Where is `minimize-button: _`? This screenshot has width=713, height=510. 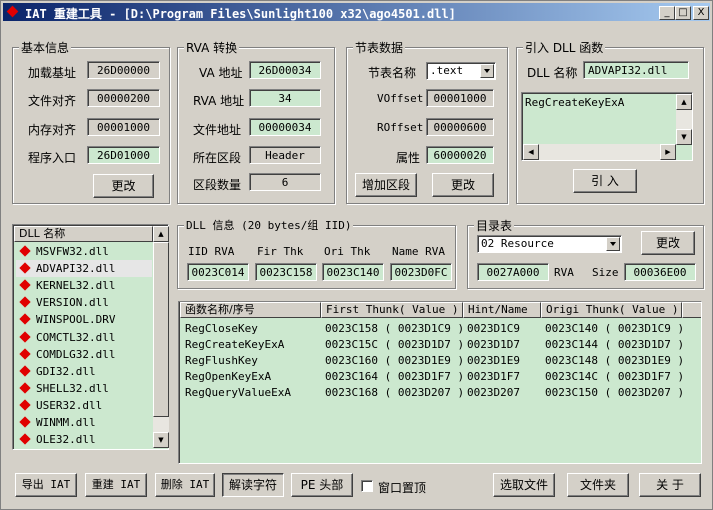
minimize-button: _ is located at coordinates (667, 13).